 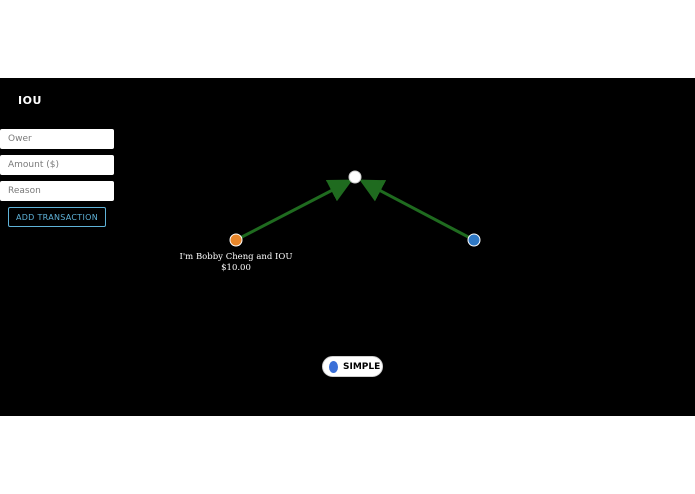 I want to click on edge-left-to-center, so click(x=294, y=210).